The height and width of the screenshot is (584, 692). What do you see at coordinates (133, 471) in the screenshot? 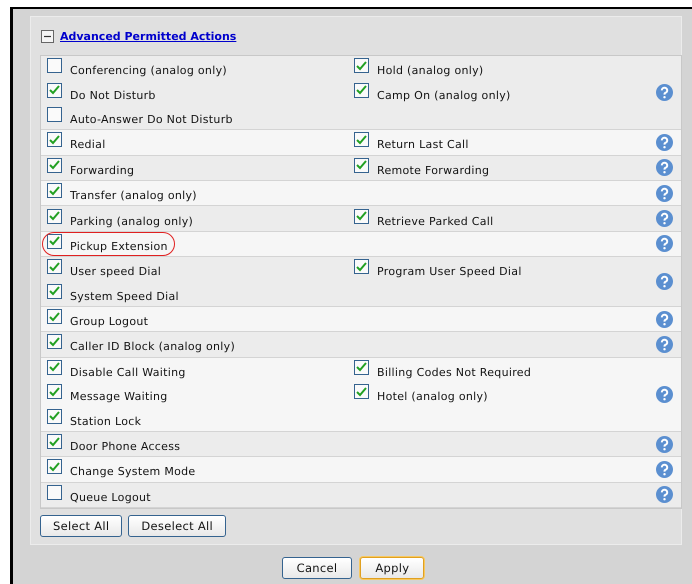
I see `option-label: Change System Mode` at bounding box center [133, 471].